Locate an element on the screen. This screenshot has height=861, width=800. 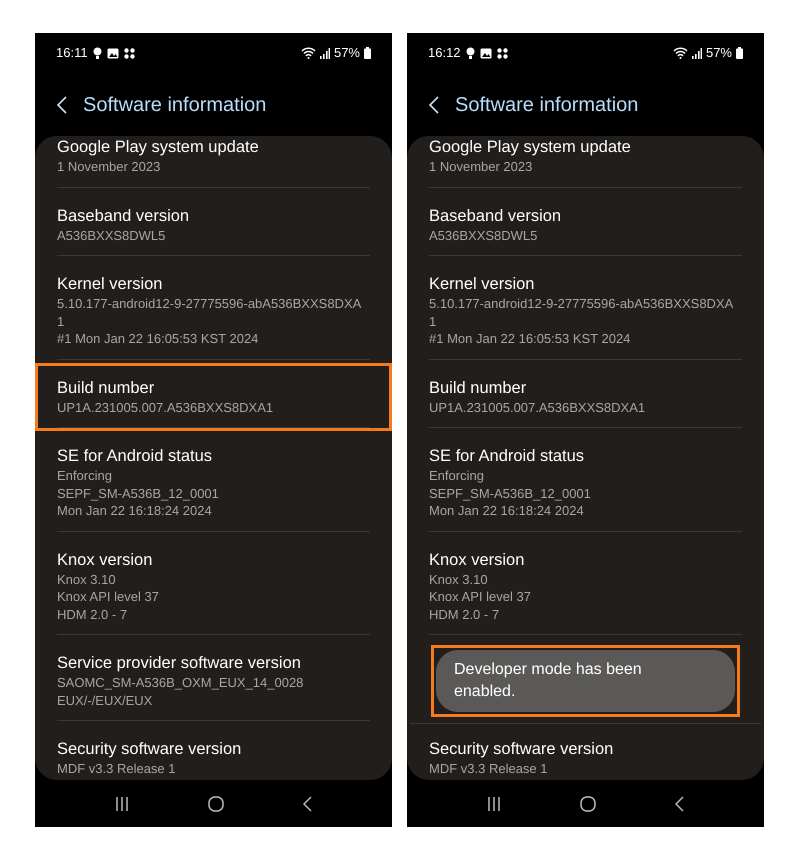
setting-value: EUX/-/EUX/EUX is located at coordinates (105, 700).